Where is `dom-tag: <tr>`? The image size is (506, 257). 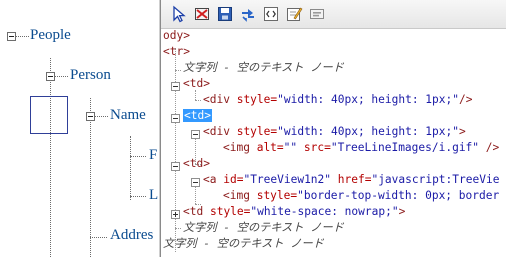 dom-tag: <tr> is located at coordinates (176, 51).